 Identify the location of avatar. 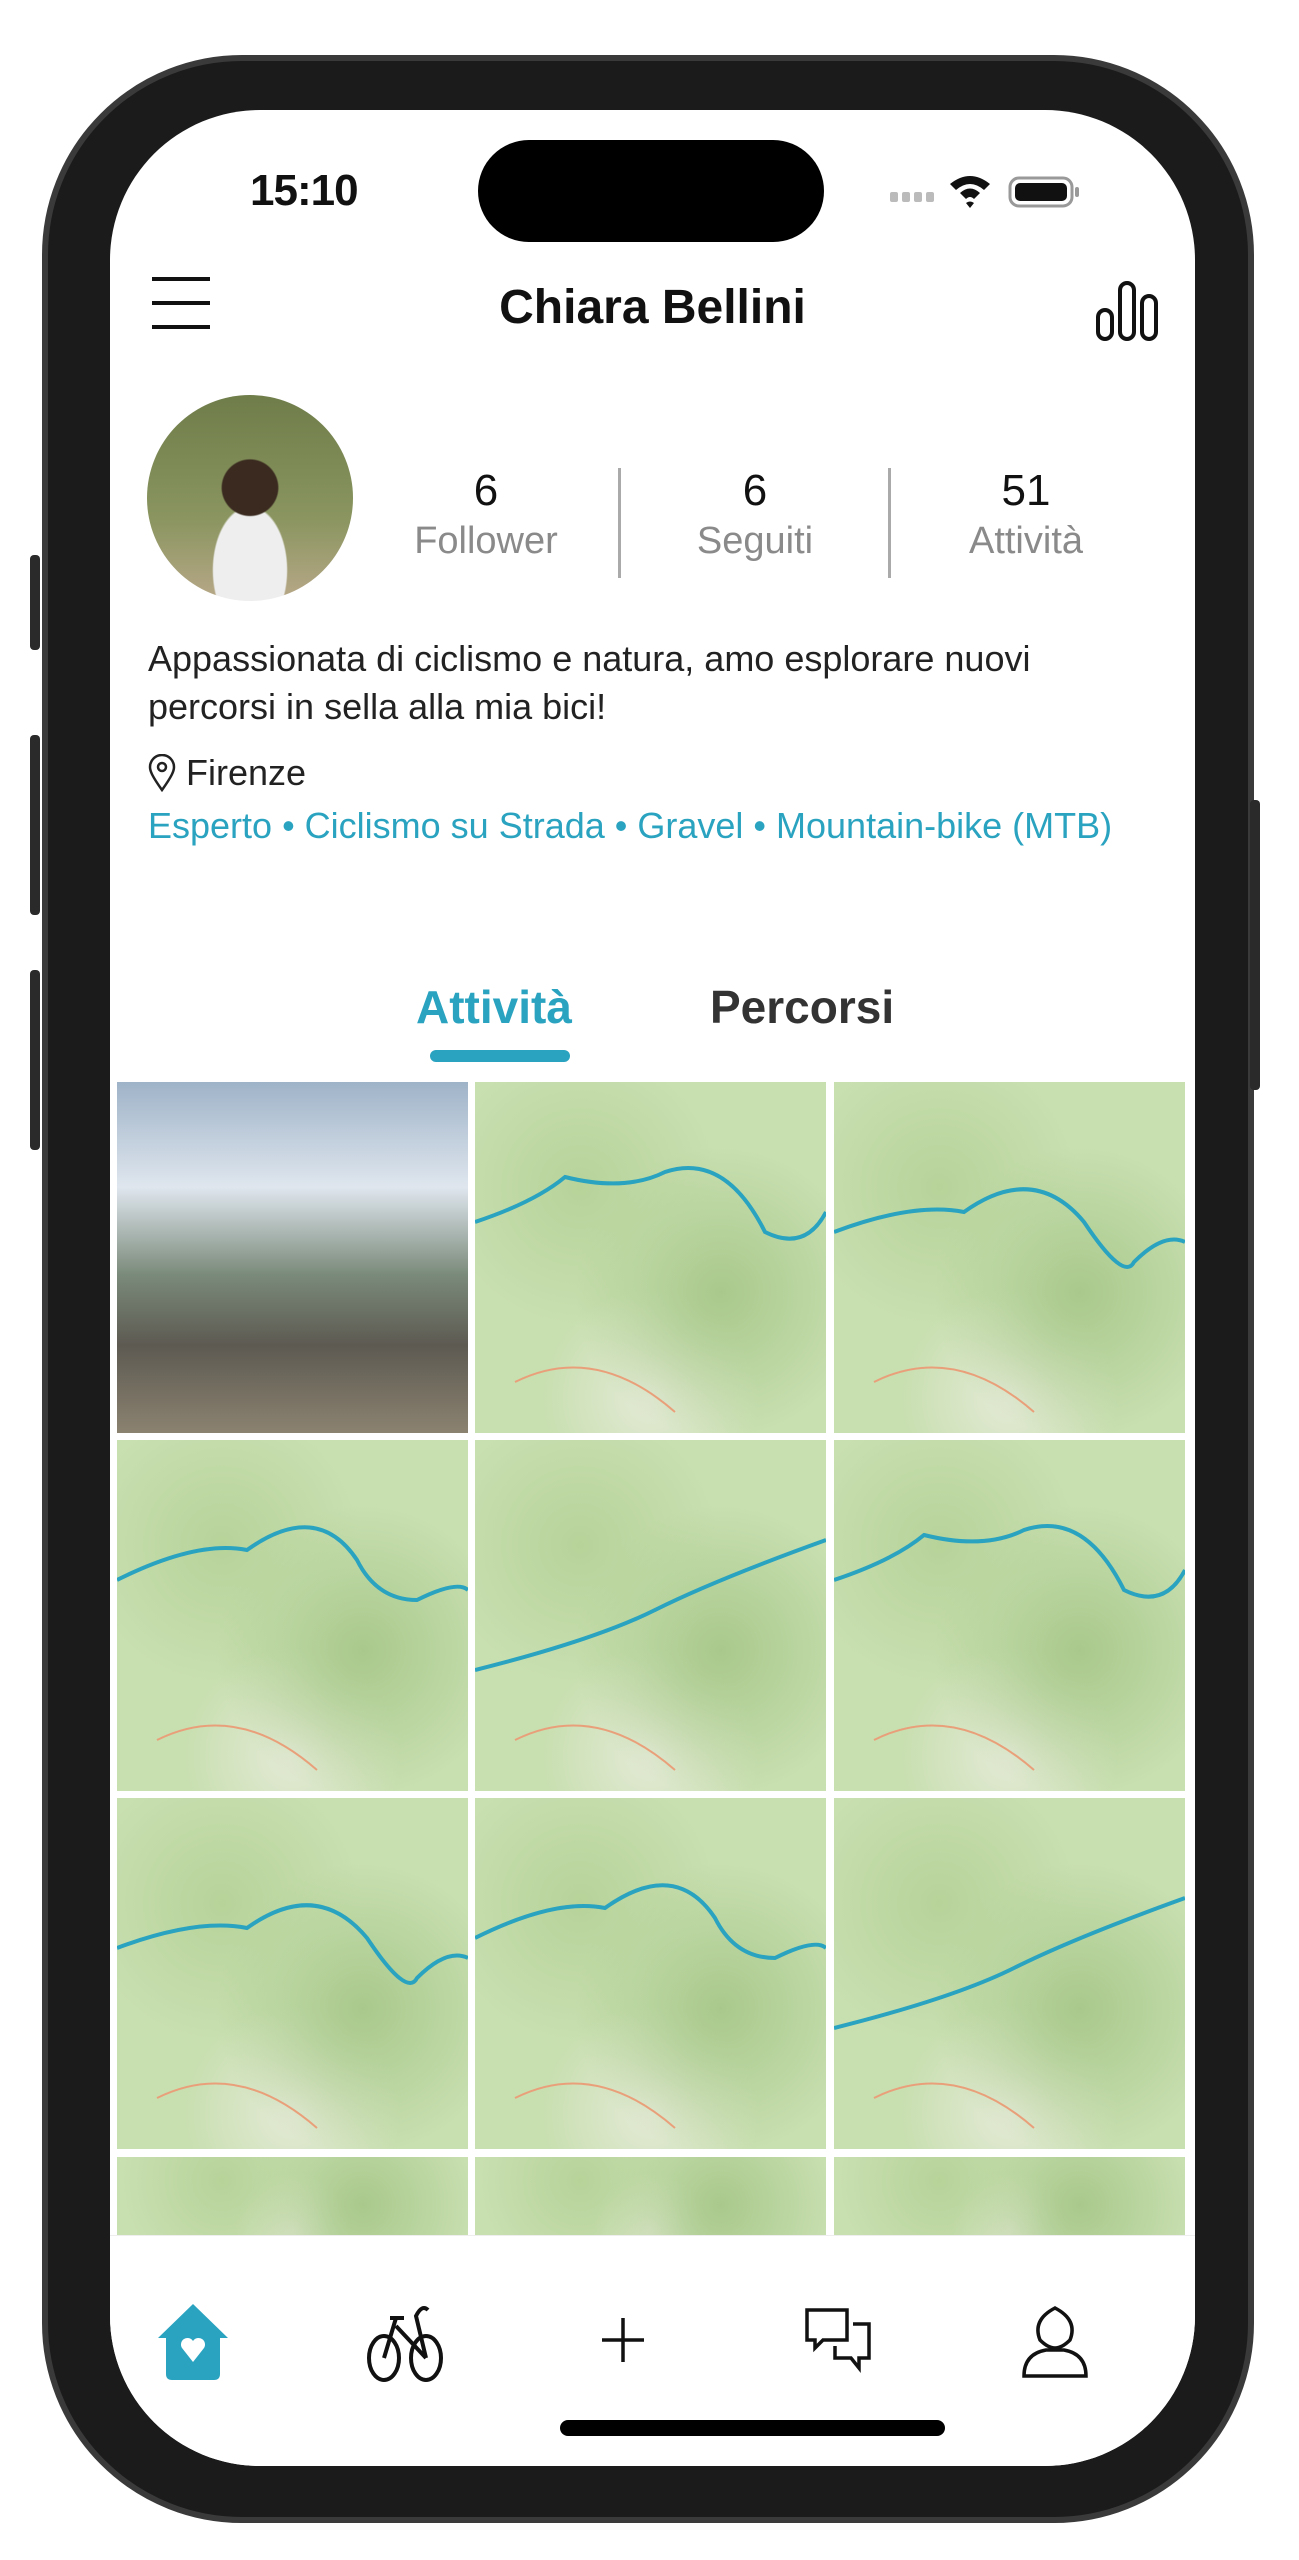
(250, 498).